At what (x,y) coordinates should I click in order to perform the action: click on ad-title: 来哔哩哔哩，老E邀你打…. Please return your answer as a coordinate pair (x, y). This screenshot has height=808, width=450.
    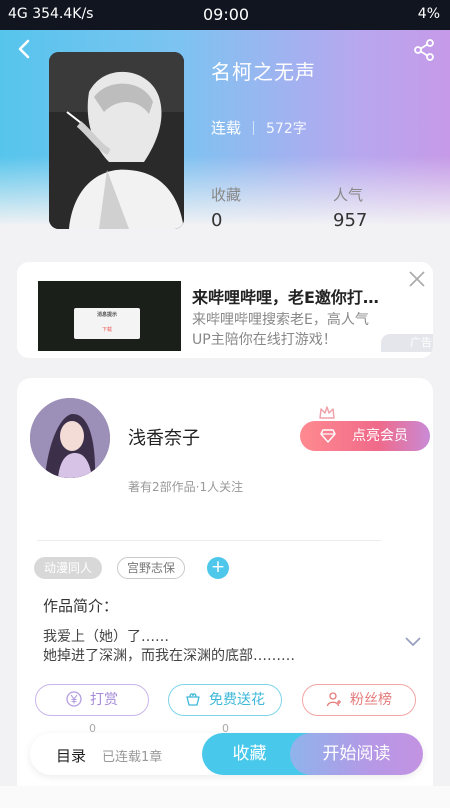
    Looking at the image, I should click on (285, 297).